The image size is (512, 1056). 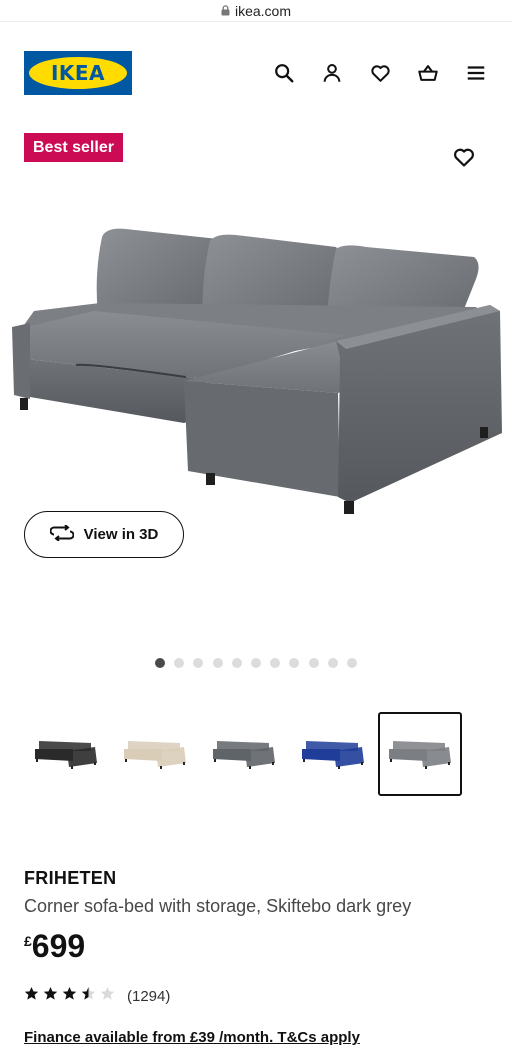 I want to click on review-count: (1294), so click(x=148, y=996).